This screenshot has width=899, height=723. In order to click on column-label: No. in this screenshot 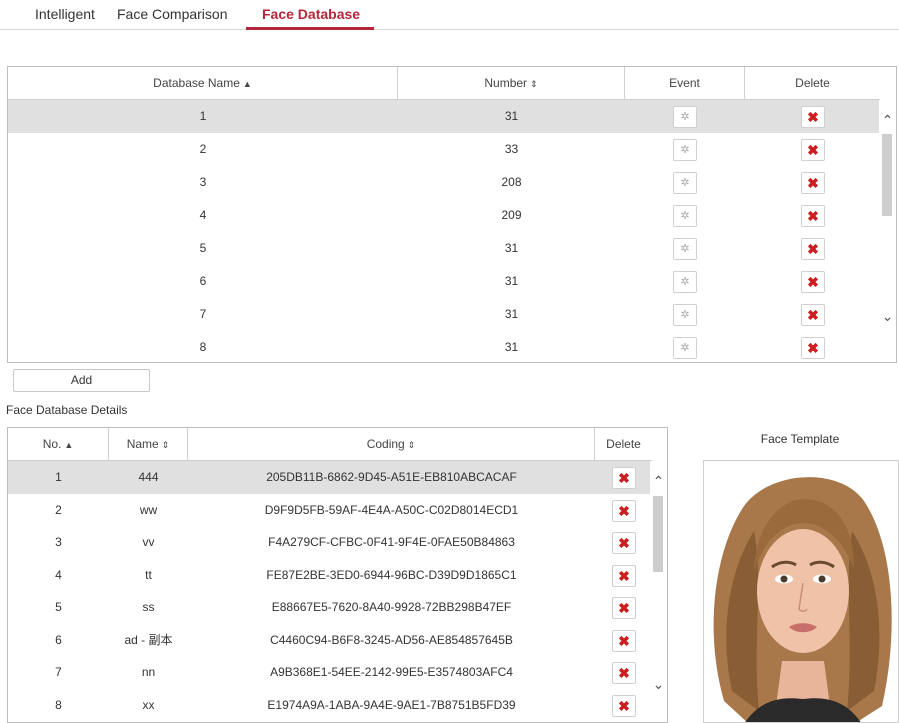, I will do `click(52, 444)`.